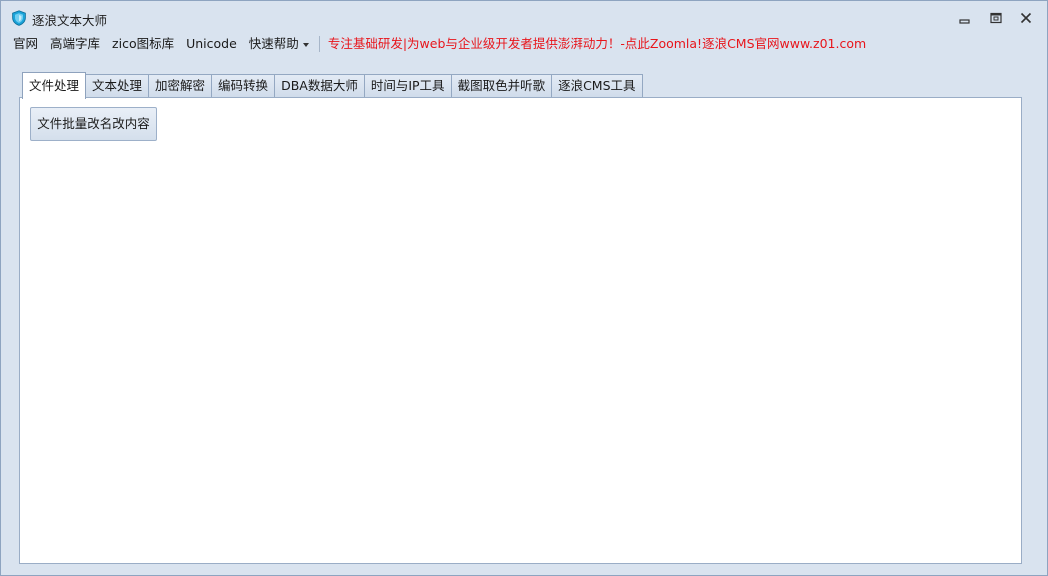  What do you see at coordinates (407, 86) in the screenshot?
I see `tab-time-ip-tools: 时间与IP工具` at bounding box center [407, 86].